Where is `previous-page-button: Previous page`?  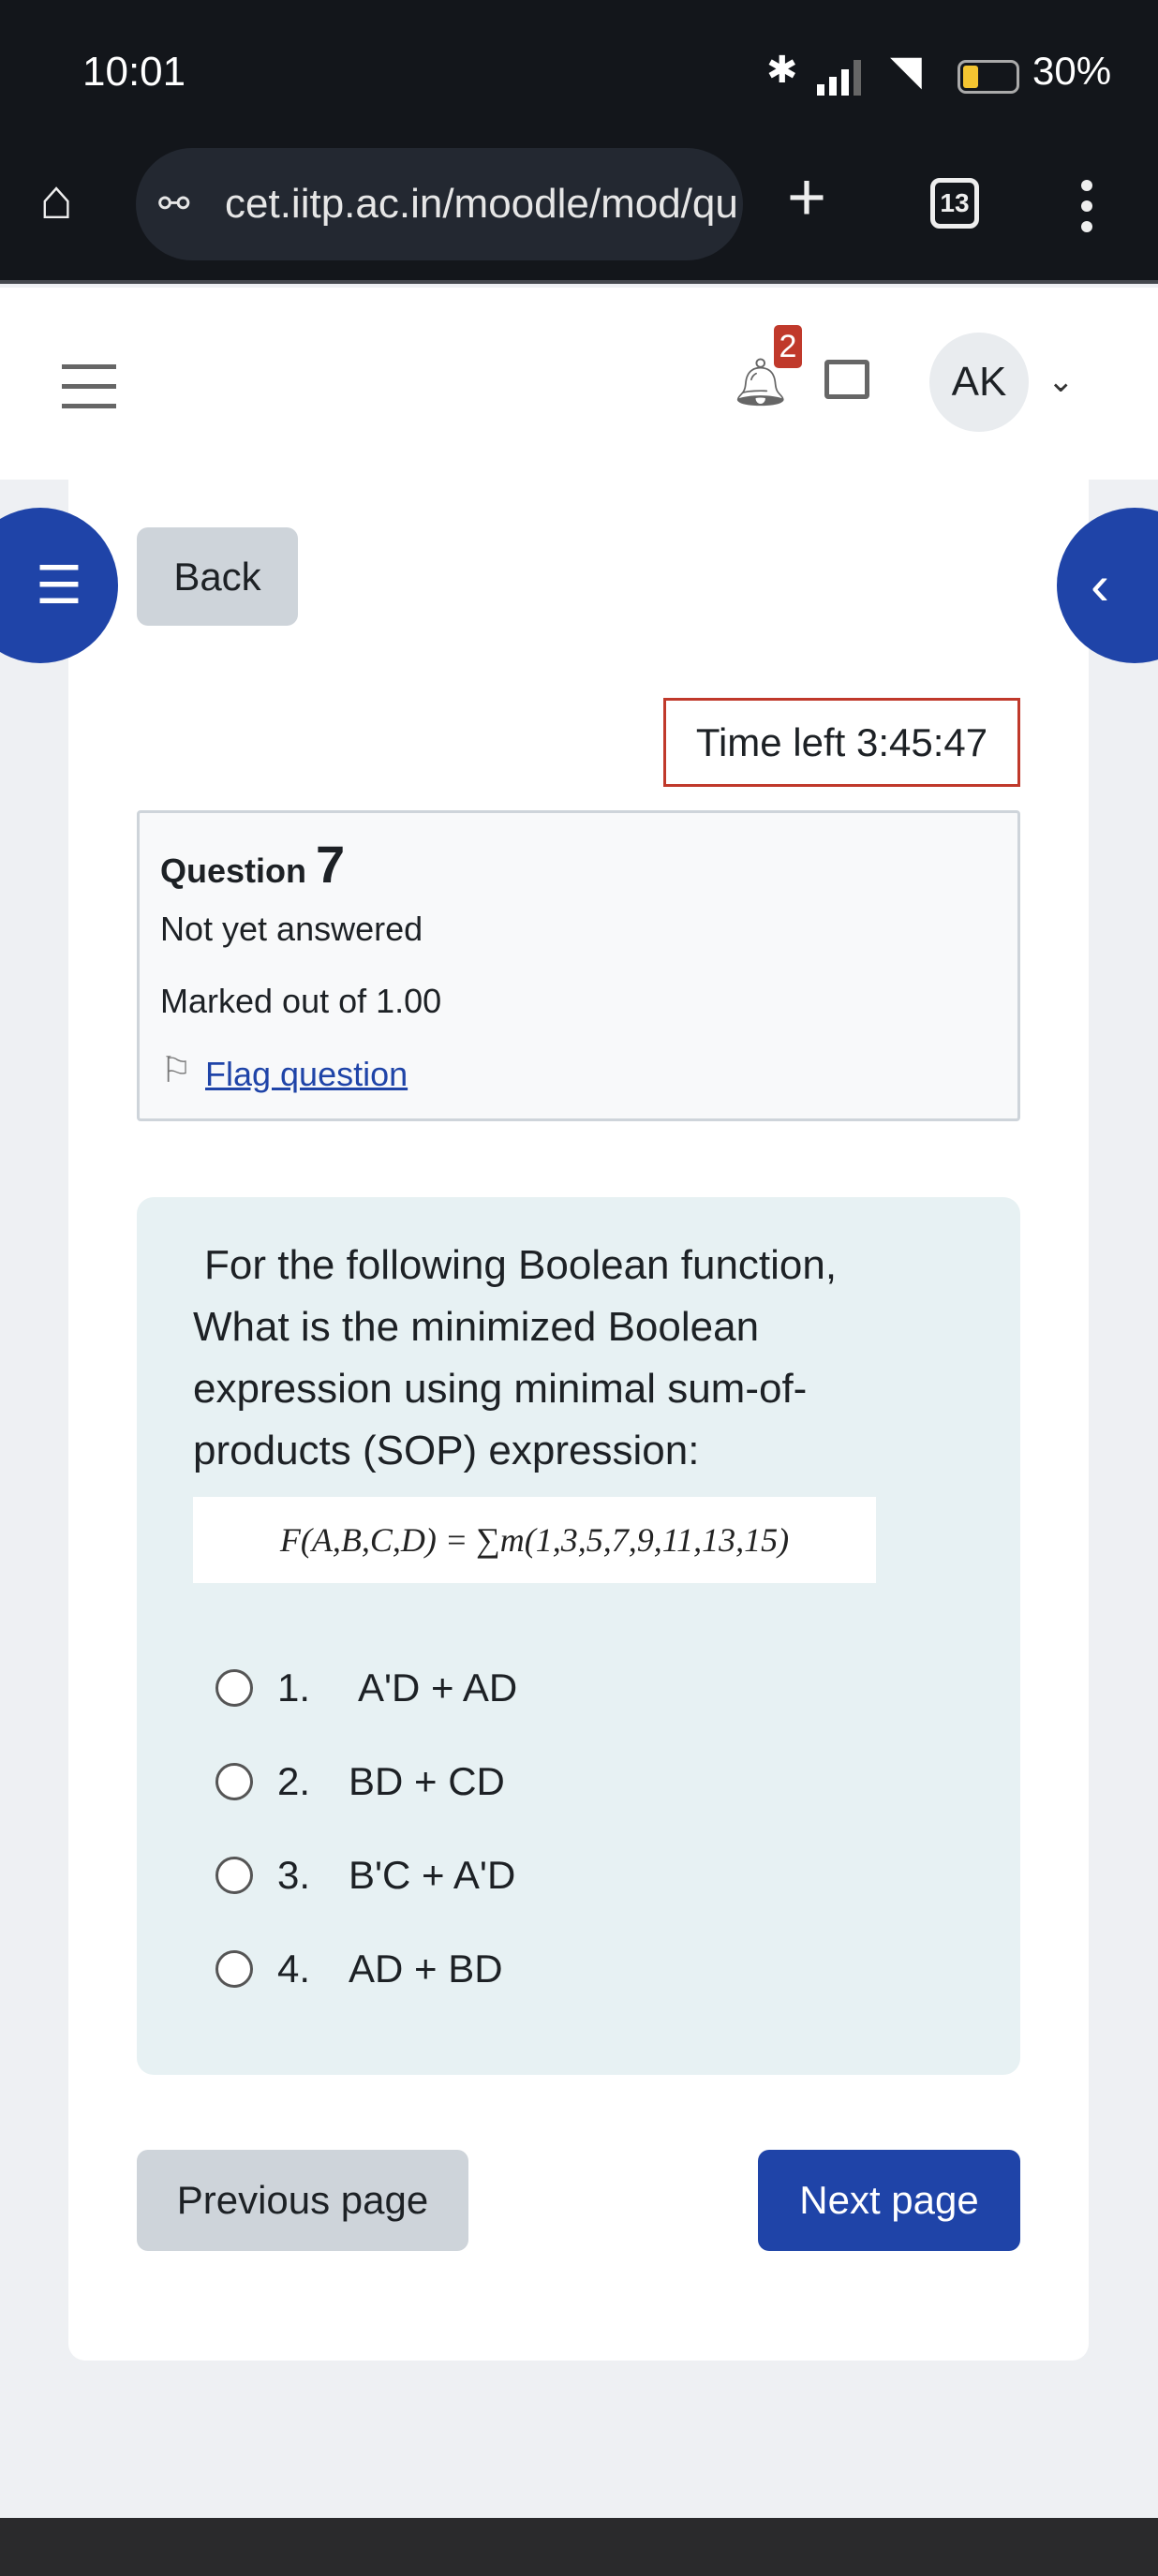 previous-page-button: Previous page is located at coordinates (303, 2200).